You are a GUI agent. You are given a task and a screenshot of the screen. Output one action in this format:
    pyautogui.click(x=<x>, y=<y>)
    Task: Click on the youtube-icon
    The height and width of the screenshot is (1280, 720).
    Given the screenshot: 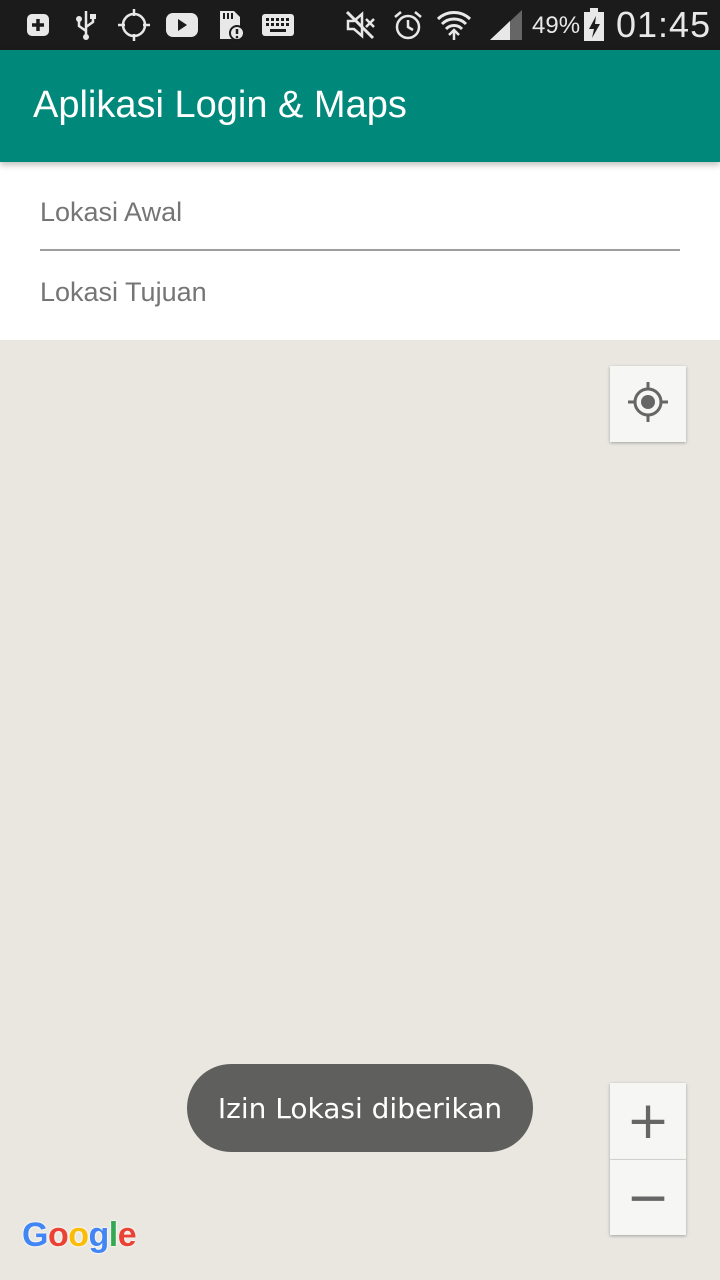 What is the action you would take?
    pyautogui.click(x=182, y=25)
    